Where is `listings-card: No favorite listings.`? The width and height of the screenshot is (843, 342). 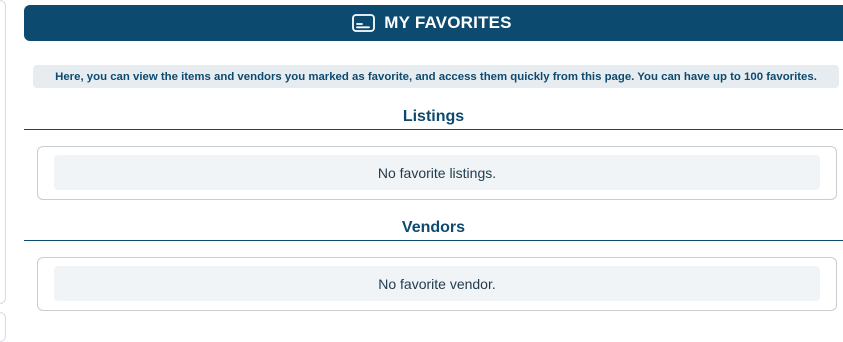 listings-card: No favorite listings. is located at coordinates (437, 173).